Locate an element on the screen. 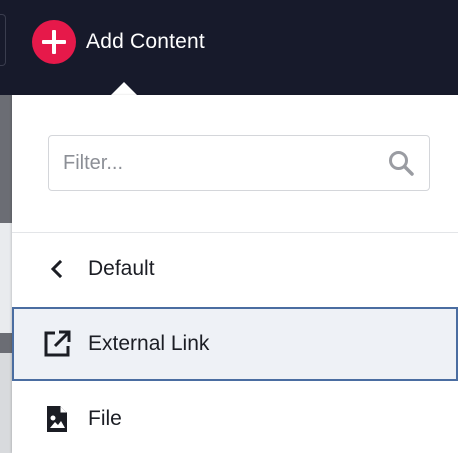 Image resolution: width=458 pixels, height=453 pixels. file-image-icon is located at coordinates (57, 419).